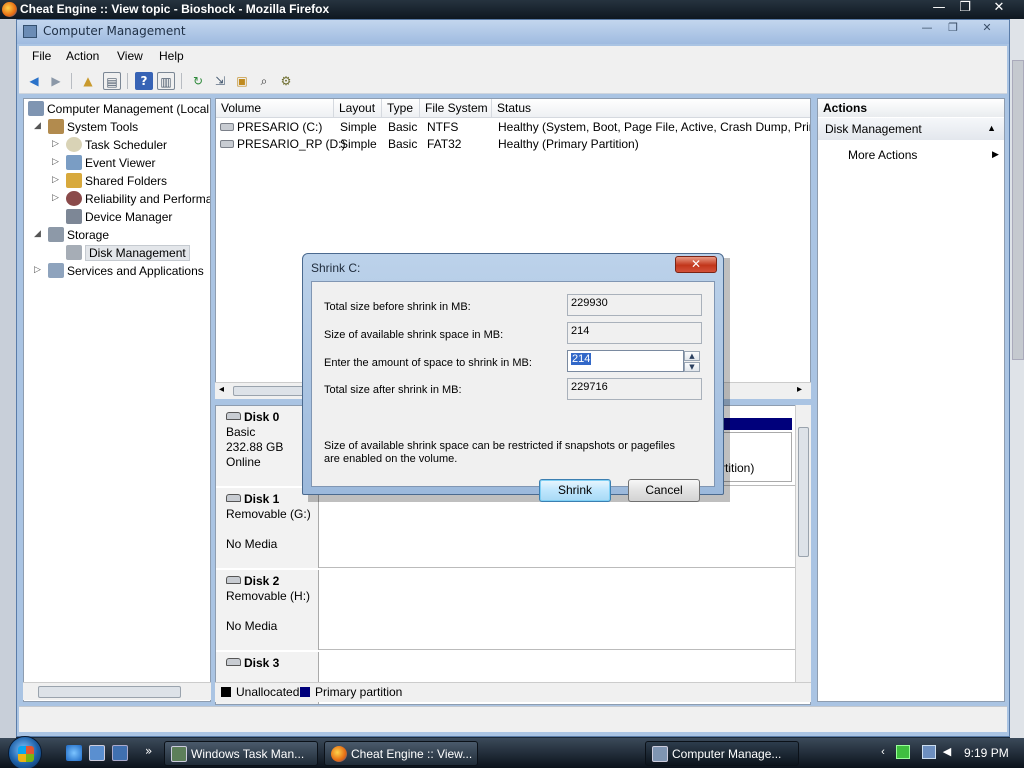 The image size is (1024, 768). I want to click on collapse-arrow-icon: ▲, so click(991, 128).